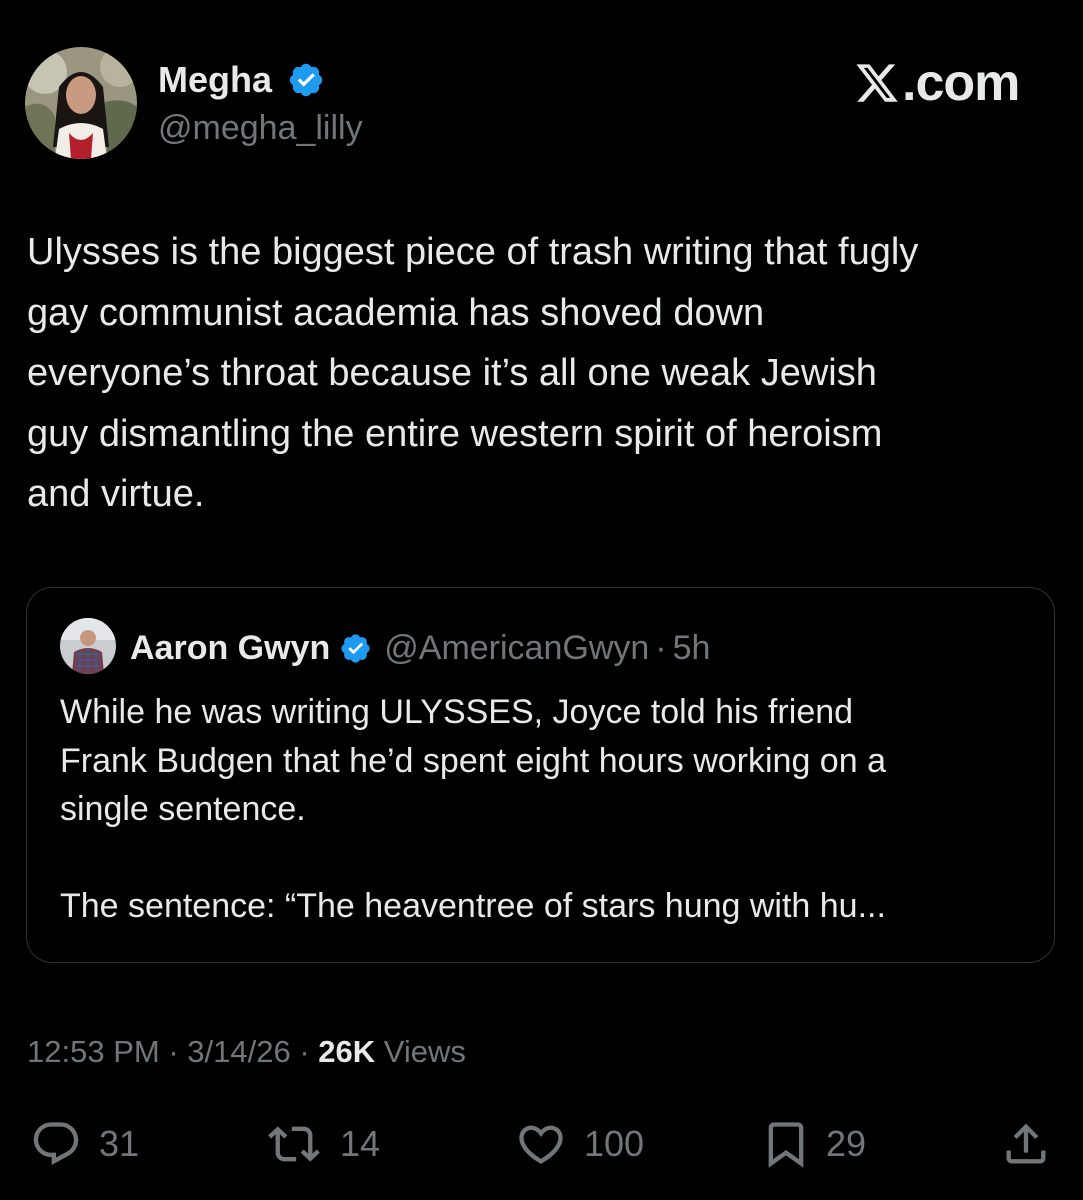 The width and height of the screenshot is (1083, 1200). Describe the element at coordinates (813, 1144) in the screenshot. I see `bookmark-button: 29` at that location.